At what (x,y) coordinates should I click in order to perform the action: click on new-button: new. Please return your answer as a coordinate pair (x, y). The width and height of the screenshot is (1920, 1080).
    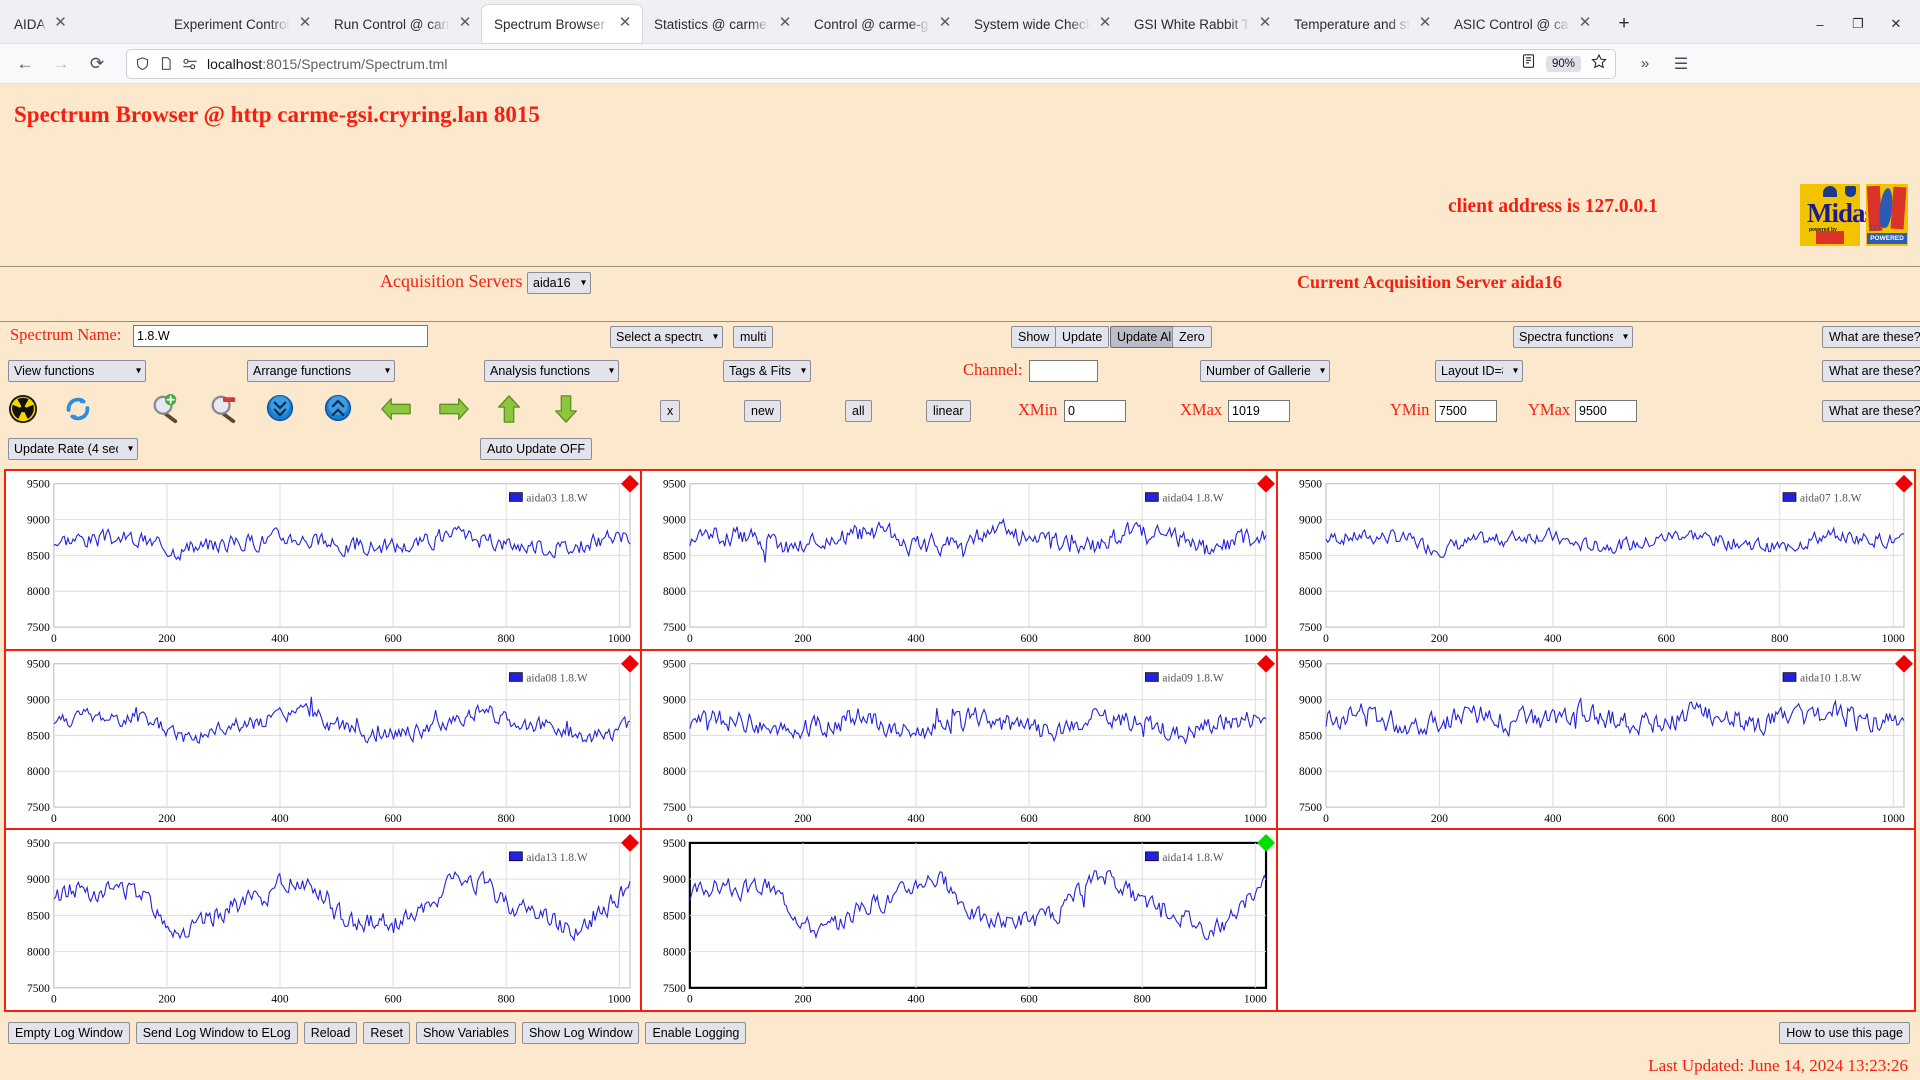
    Looking at the image, I should click on (762, 411).